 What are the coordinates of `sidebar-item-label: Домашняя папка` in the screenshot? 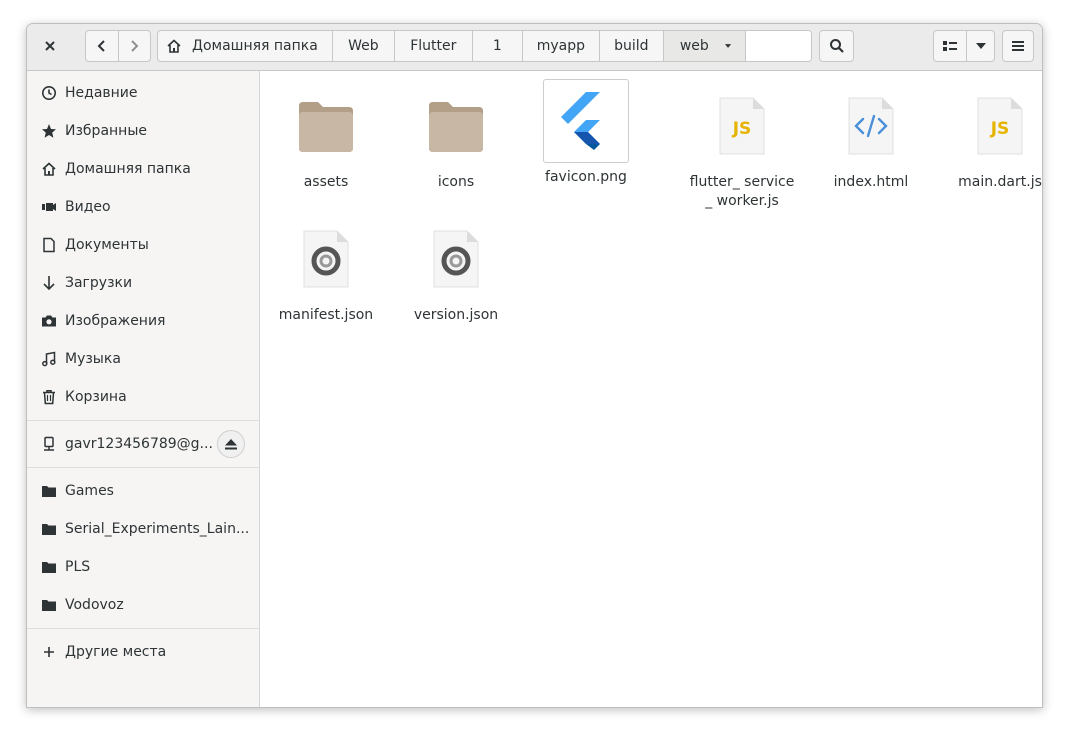 It's located at (128, 169).